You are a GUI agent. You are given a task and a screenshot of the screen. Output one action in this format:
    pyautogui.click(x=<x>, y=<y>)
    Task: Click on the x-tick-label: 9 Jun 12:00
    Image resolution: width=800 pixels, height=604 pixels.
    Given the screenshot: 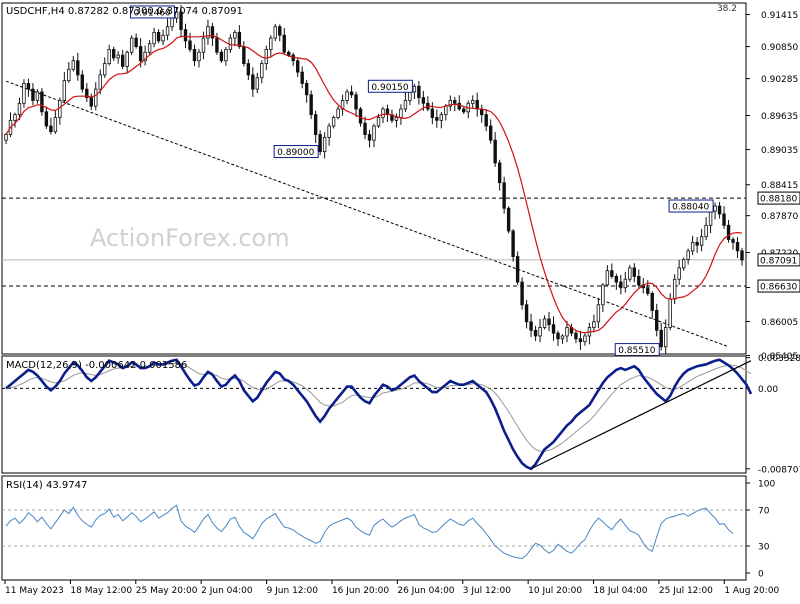 What is the action you would take?
    pyautogui.click(x=293, y=591)
    